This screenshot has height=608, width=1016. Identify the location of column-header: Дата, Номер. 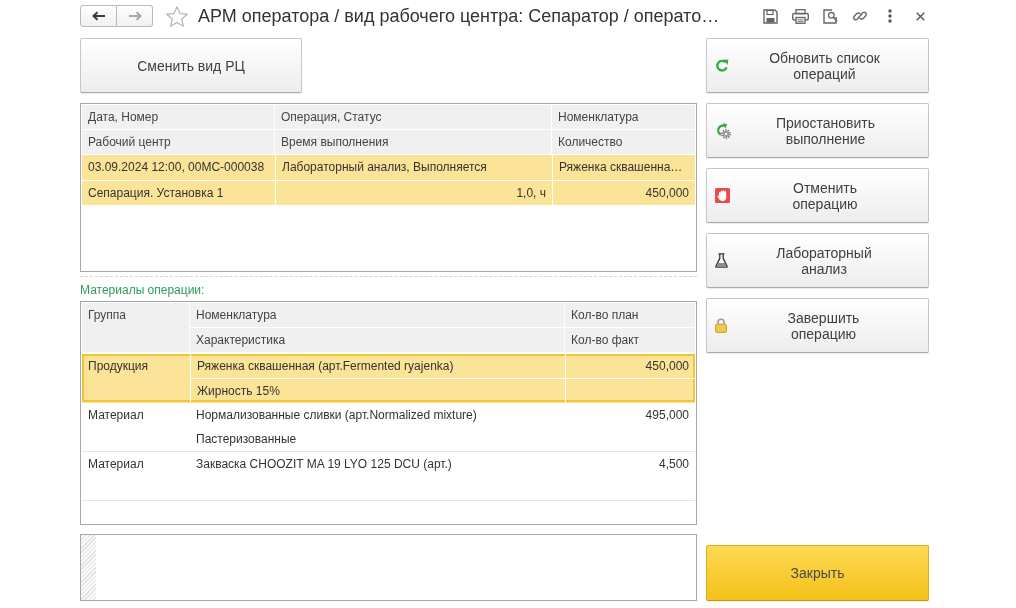
(178, 117).